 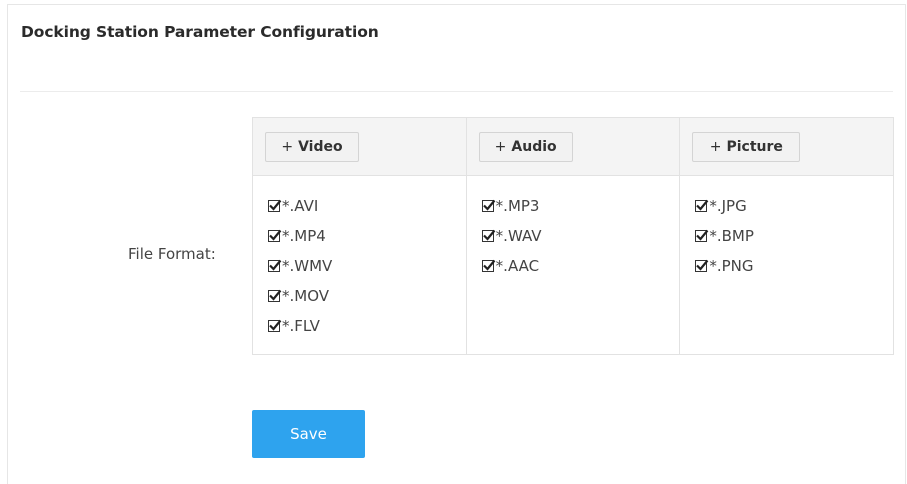 What do you see at coordinates (580, 206) in the screenshot?
I see `option-mp3: *.MP3` at bounding box center [580, 206].